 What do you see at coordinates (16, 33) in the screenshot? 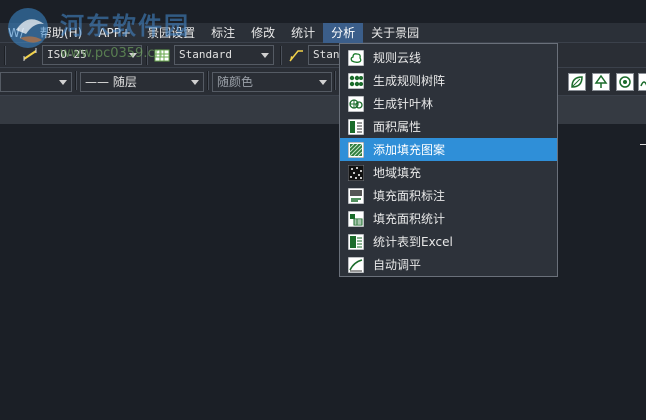
I see `menu-window: W/` at bounding box center [16, 33].